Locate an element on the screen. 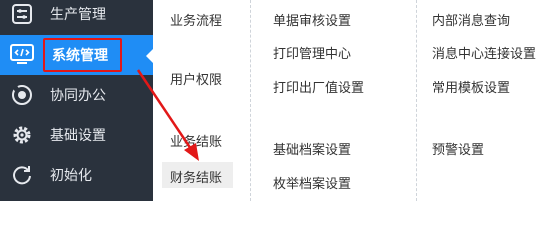 This screenshot has height=240, width=553. gear-icon is located at coordinates (22, 135).